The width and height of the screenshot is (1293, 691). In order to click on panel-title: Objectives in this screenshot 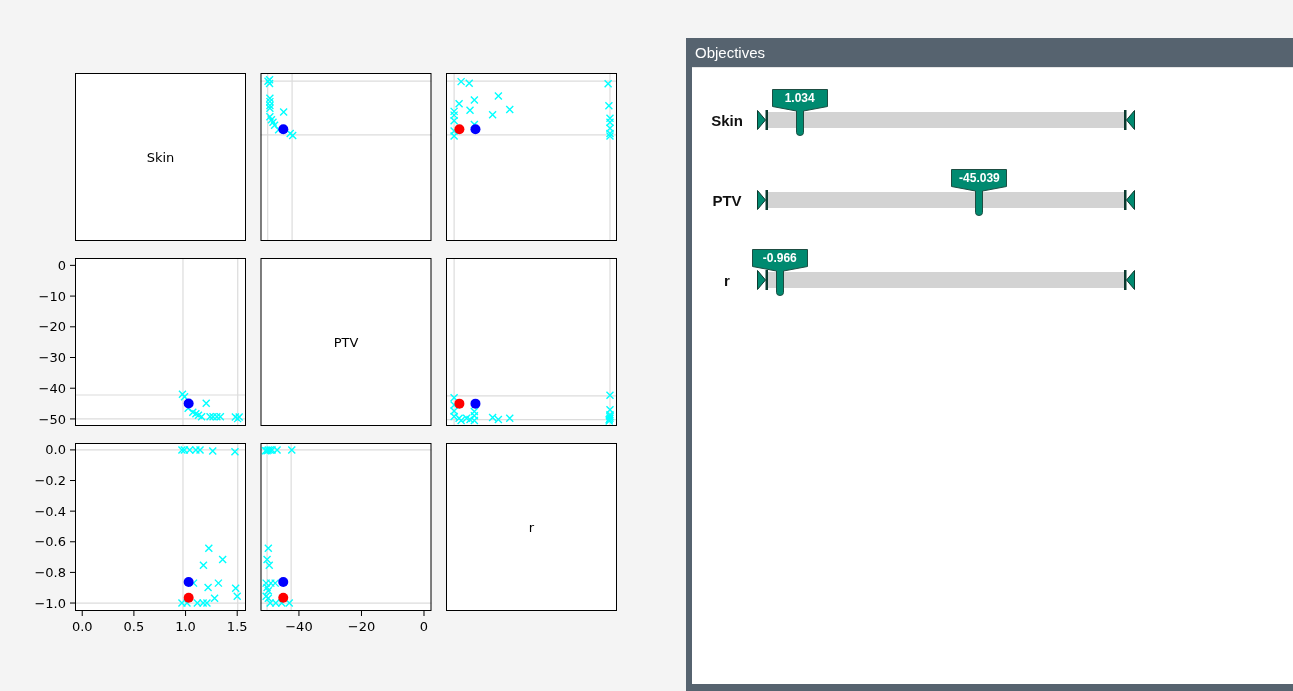, I will do `click(730, 52)`.